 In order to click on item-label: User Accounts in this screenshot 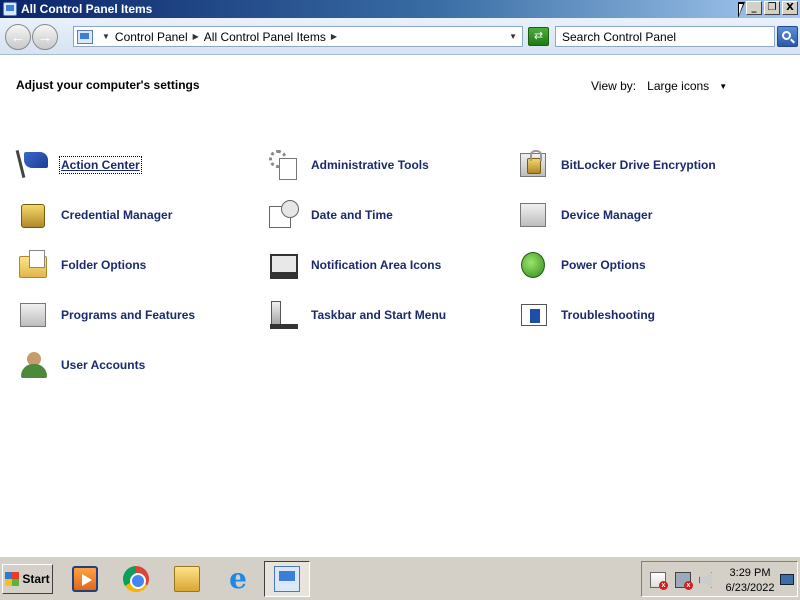, I will do `click(103, 365)`.